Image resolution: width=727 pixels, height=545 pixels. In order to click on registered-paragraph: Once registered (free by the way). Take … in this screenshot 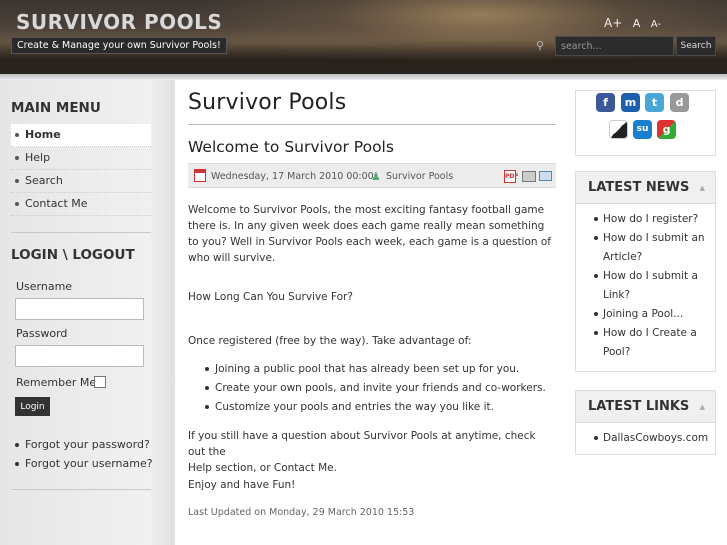, I will do `click(330, 341)`.